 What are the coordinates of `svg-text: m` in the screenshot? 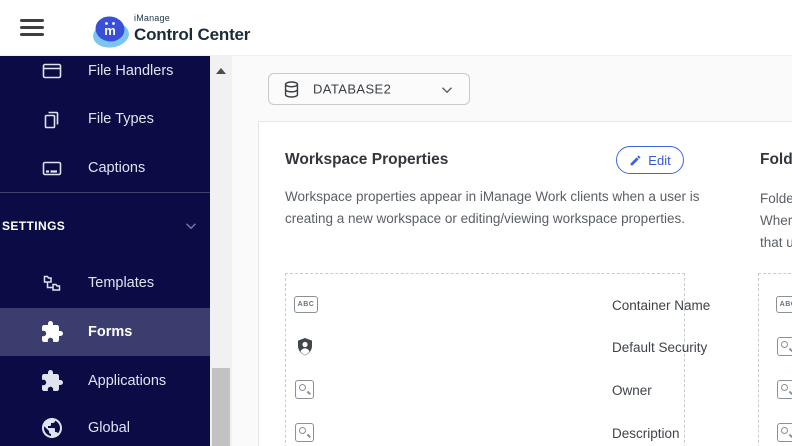 It's located at (110, 30).